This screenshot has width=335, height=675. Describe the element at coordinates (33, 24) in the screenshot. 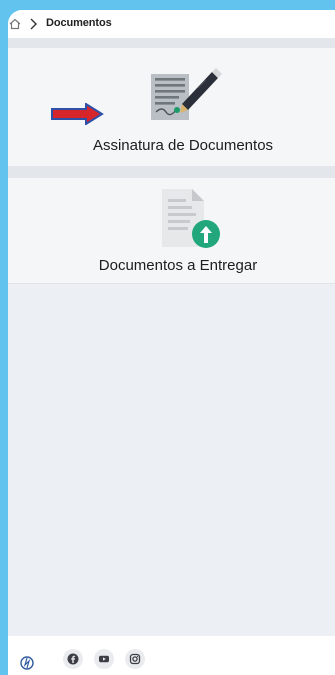

I see `chevron-right-icon` at that location.